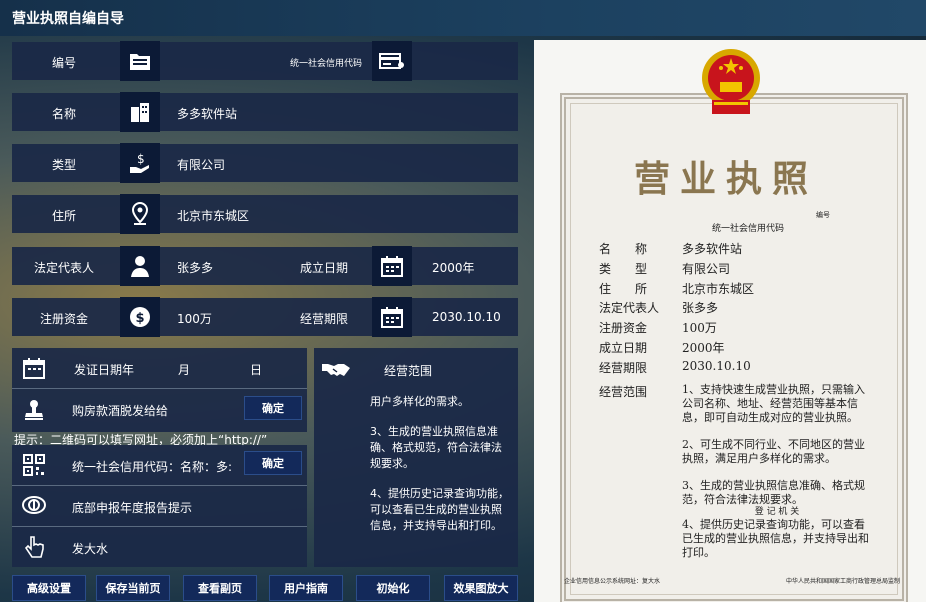 Image resolution: width=926 pixels, height=602 pixels. What do you see at coordinates (629, 308) in the screenshot?
I see `cert-field-label: 法定代表人` at bounding box center [629, 308].